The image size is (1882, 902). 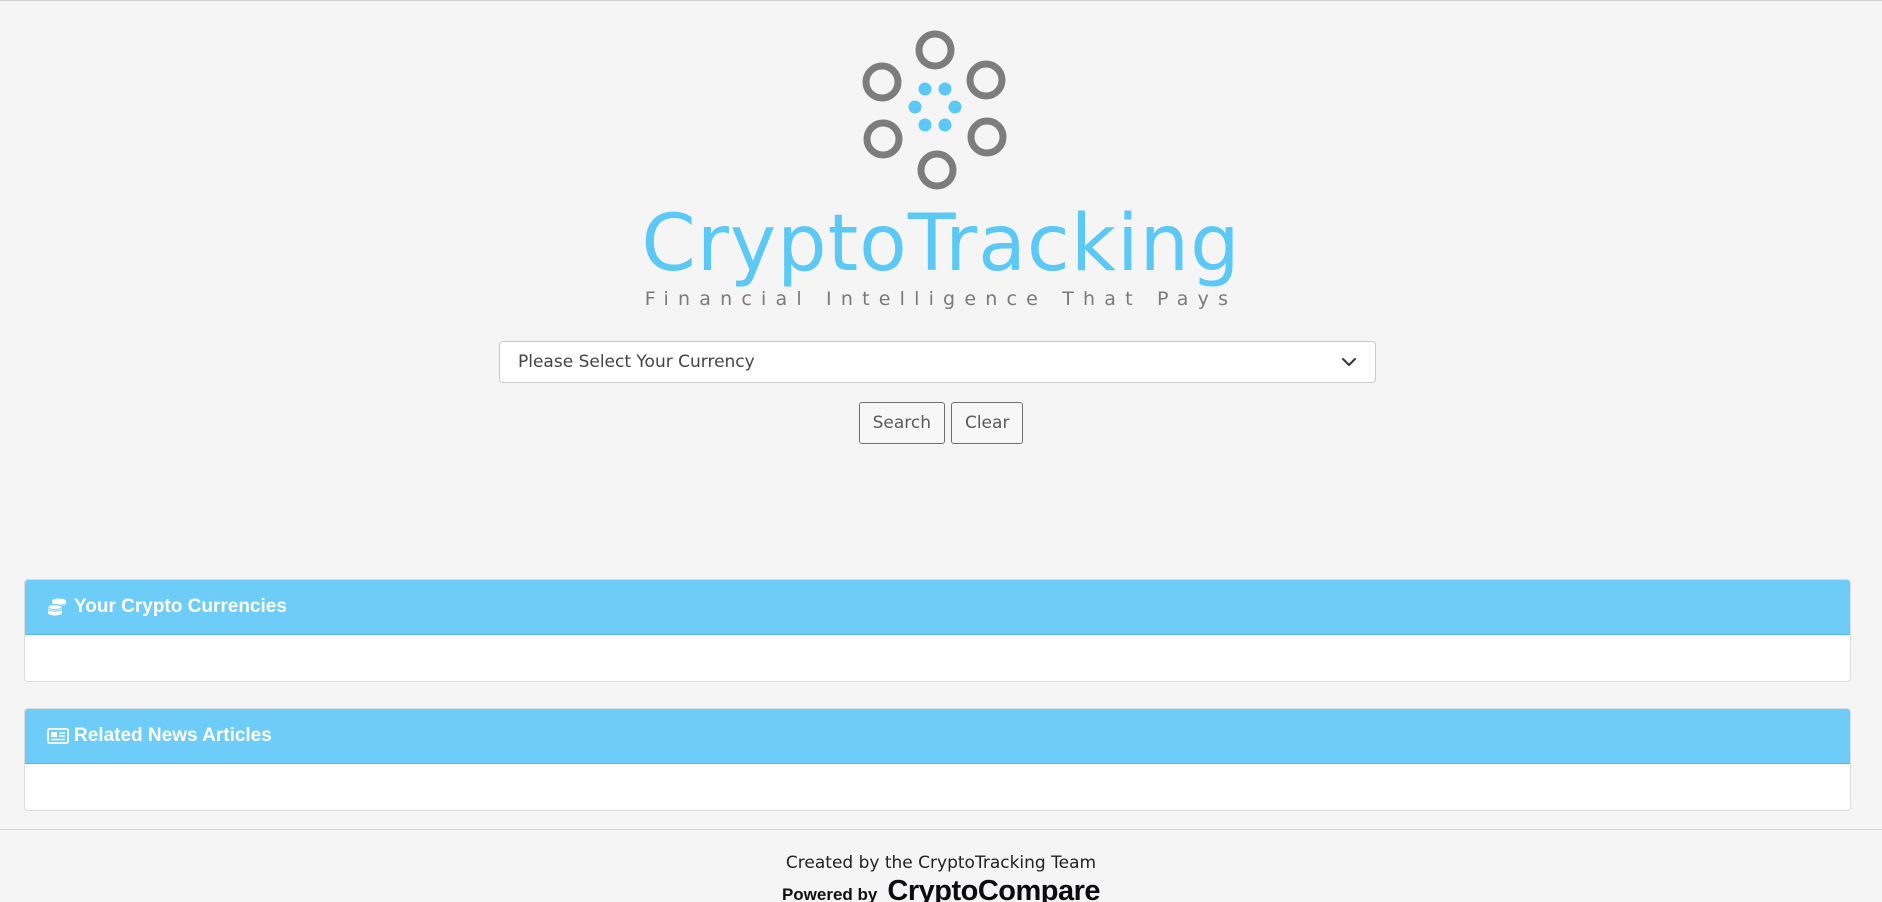 I want to click on powered-by-label: Powered by, so click(x=829, y=893).